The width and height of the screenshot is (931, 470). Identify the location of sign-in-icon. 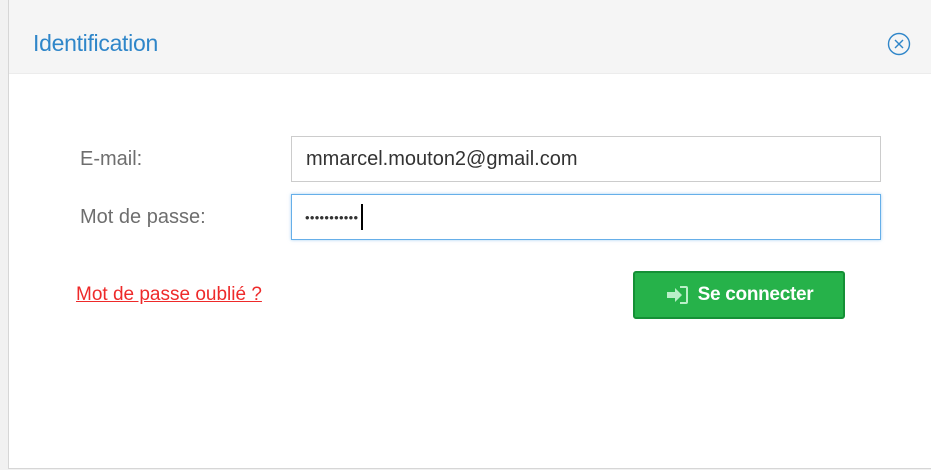
(677, 295).